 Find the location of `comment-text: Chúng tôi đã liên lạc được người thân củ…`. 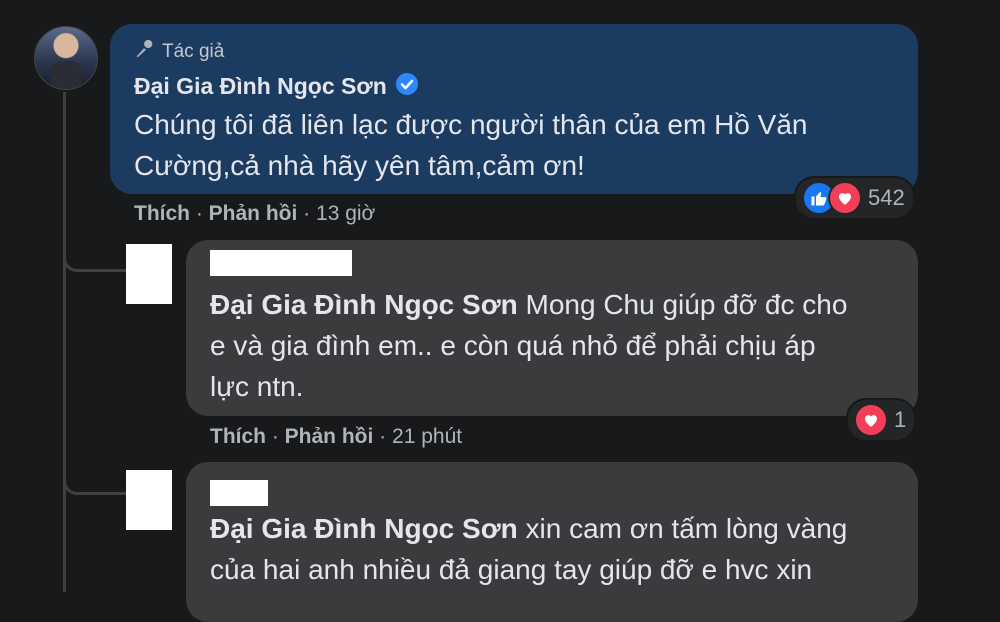

comment-text: Chúng tôi đã liên lạc được người thân củ… is located at coordinates (470, 145).